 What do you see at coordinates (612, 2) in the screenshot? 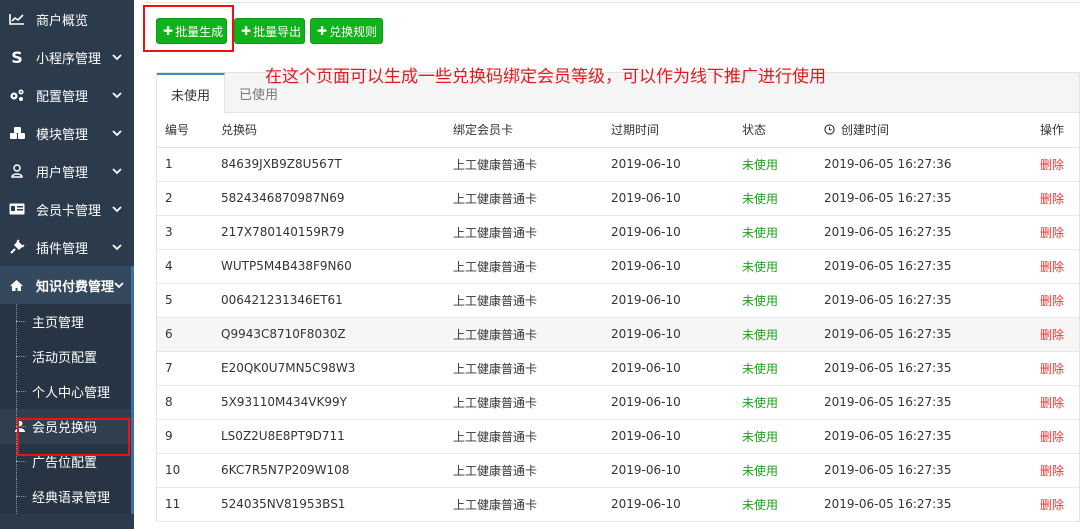
I see `top-divider` at bounding box center [612, 2].